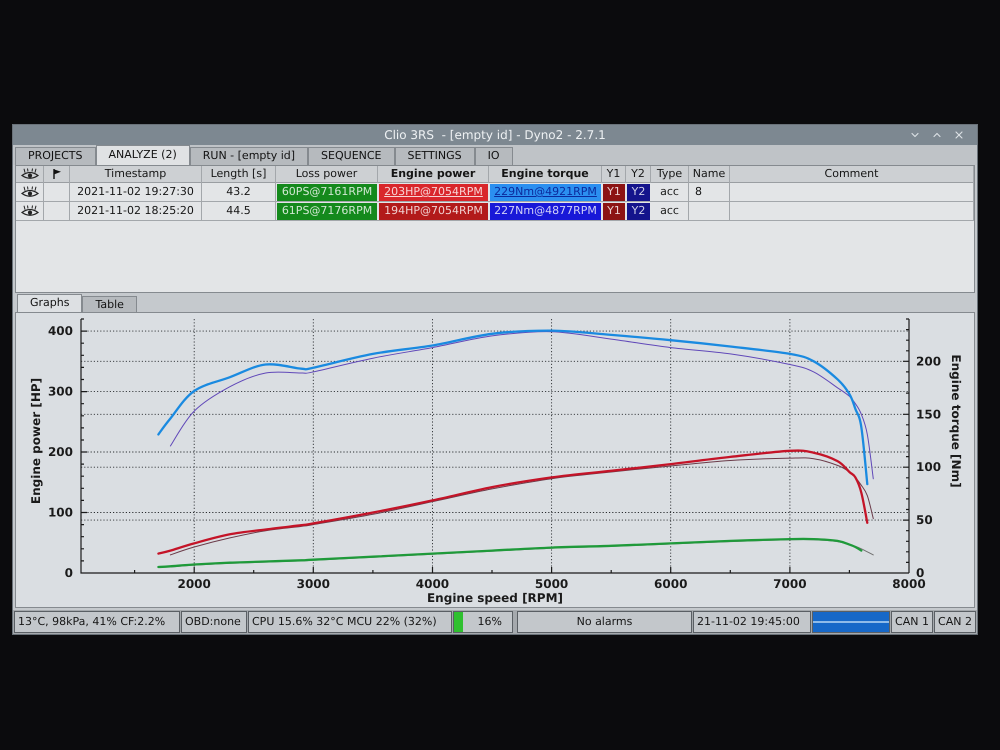 The width and height of the screenshot is (1000, 750). I want to click on tab: IO, so click(493, 156).